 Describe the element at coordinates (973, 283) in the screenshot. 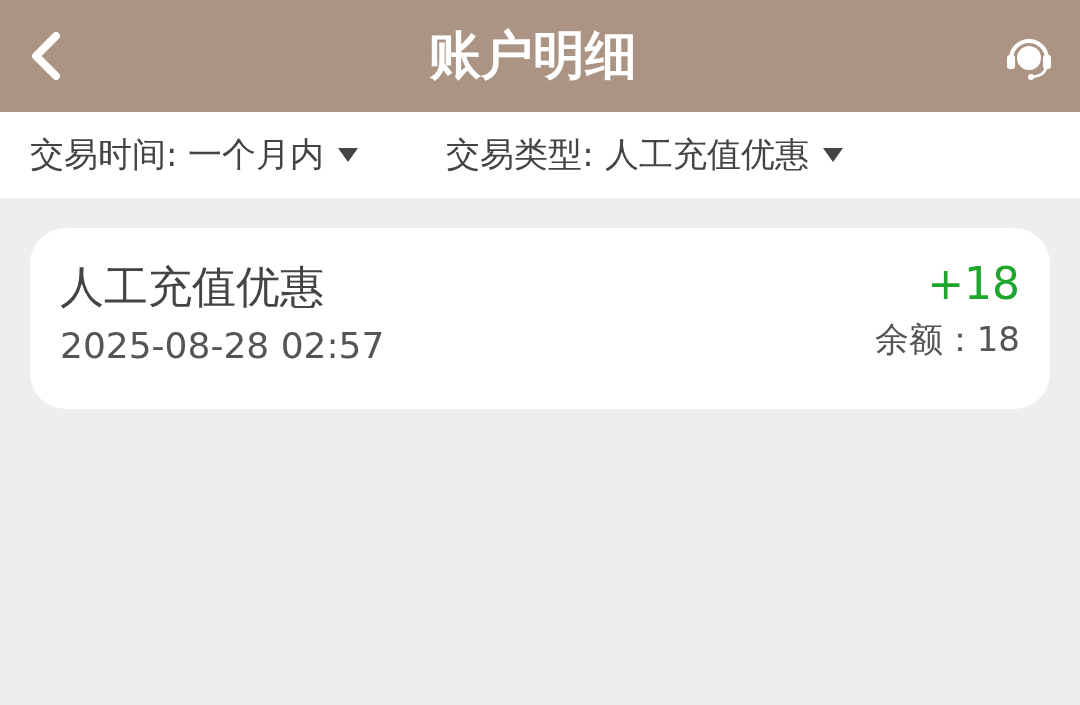

I see `transaction-amount: +18` at that location.